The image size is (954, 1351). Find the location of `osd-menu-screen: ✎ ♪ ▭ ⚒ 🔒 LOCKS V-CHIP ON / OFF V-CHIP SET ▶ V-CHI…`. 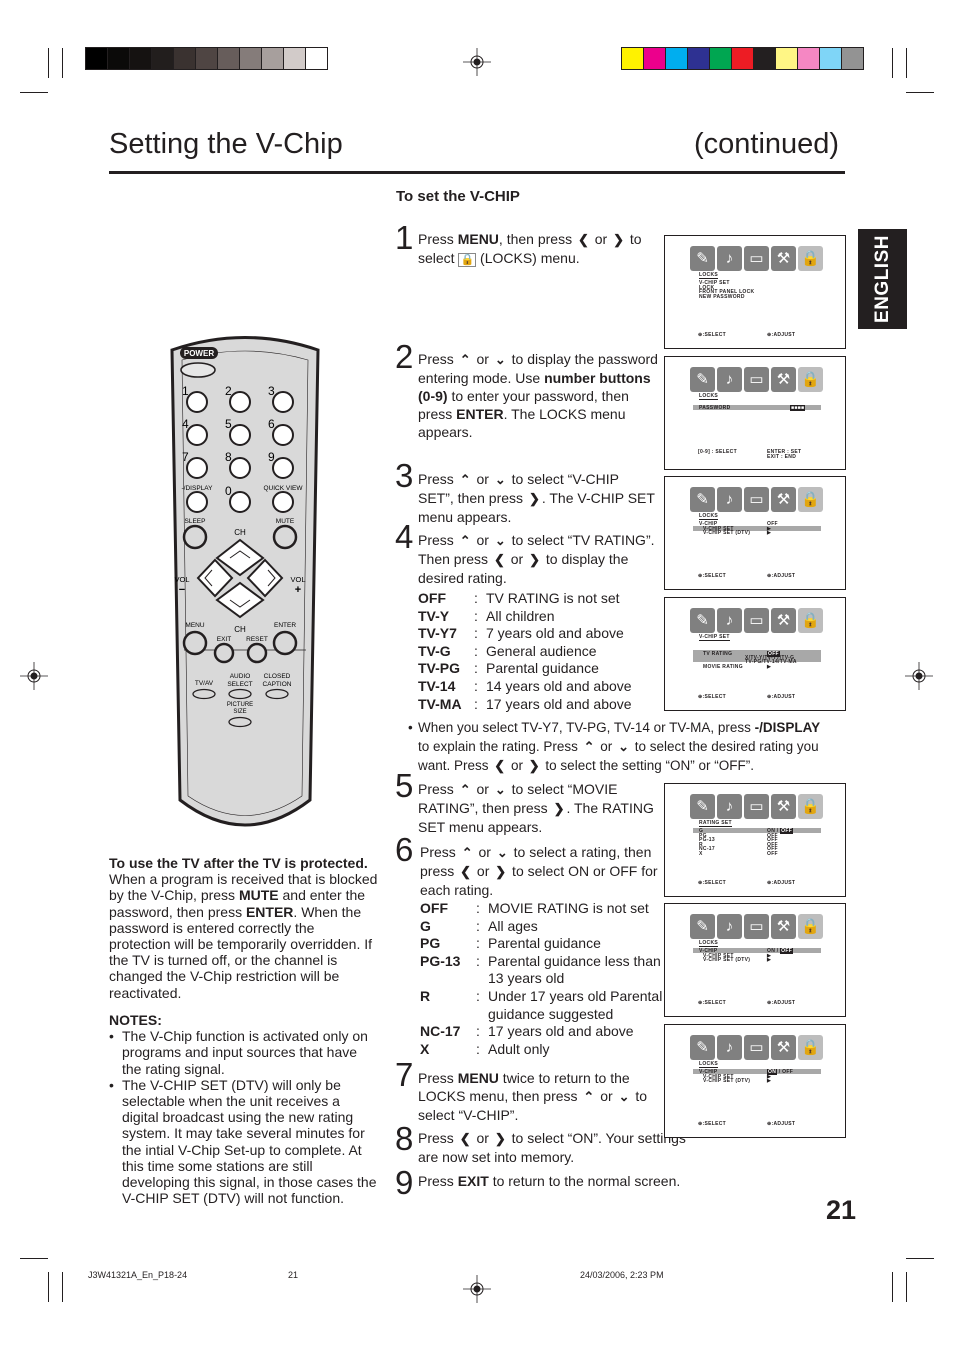

osd-menu-screen: ✎ ♪ ▭ ⚒ 🔒 LOCKS V-CHIP ON / OFF V-CHIP SET ▶ V-CHI… is located at coordinates (755, 960).